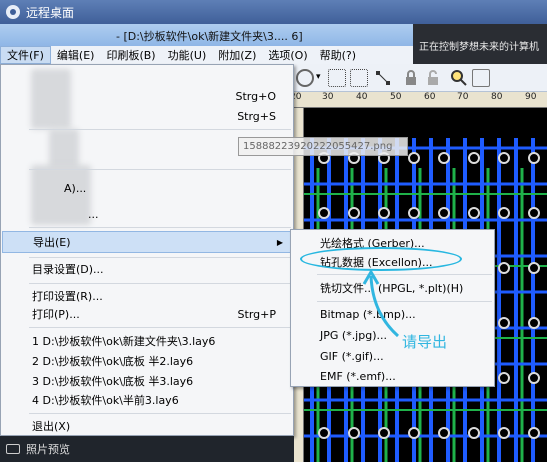 Image resolution: width=547 pixels, height=462 pixels. Describe the element at coordinates (76, 55) in the screenshot. I see `menu-edit: 编辑(E)` at that location.